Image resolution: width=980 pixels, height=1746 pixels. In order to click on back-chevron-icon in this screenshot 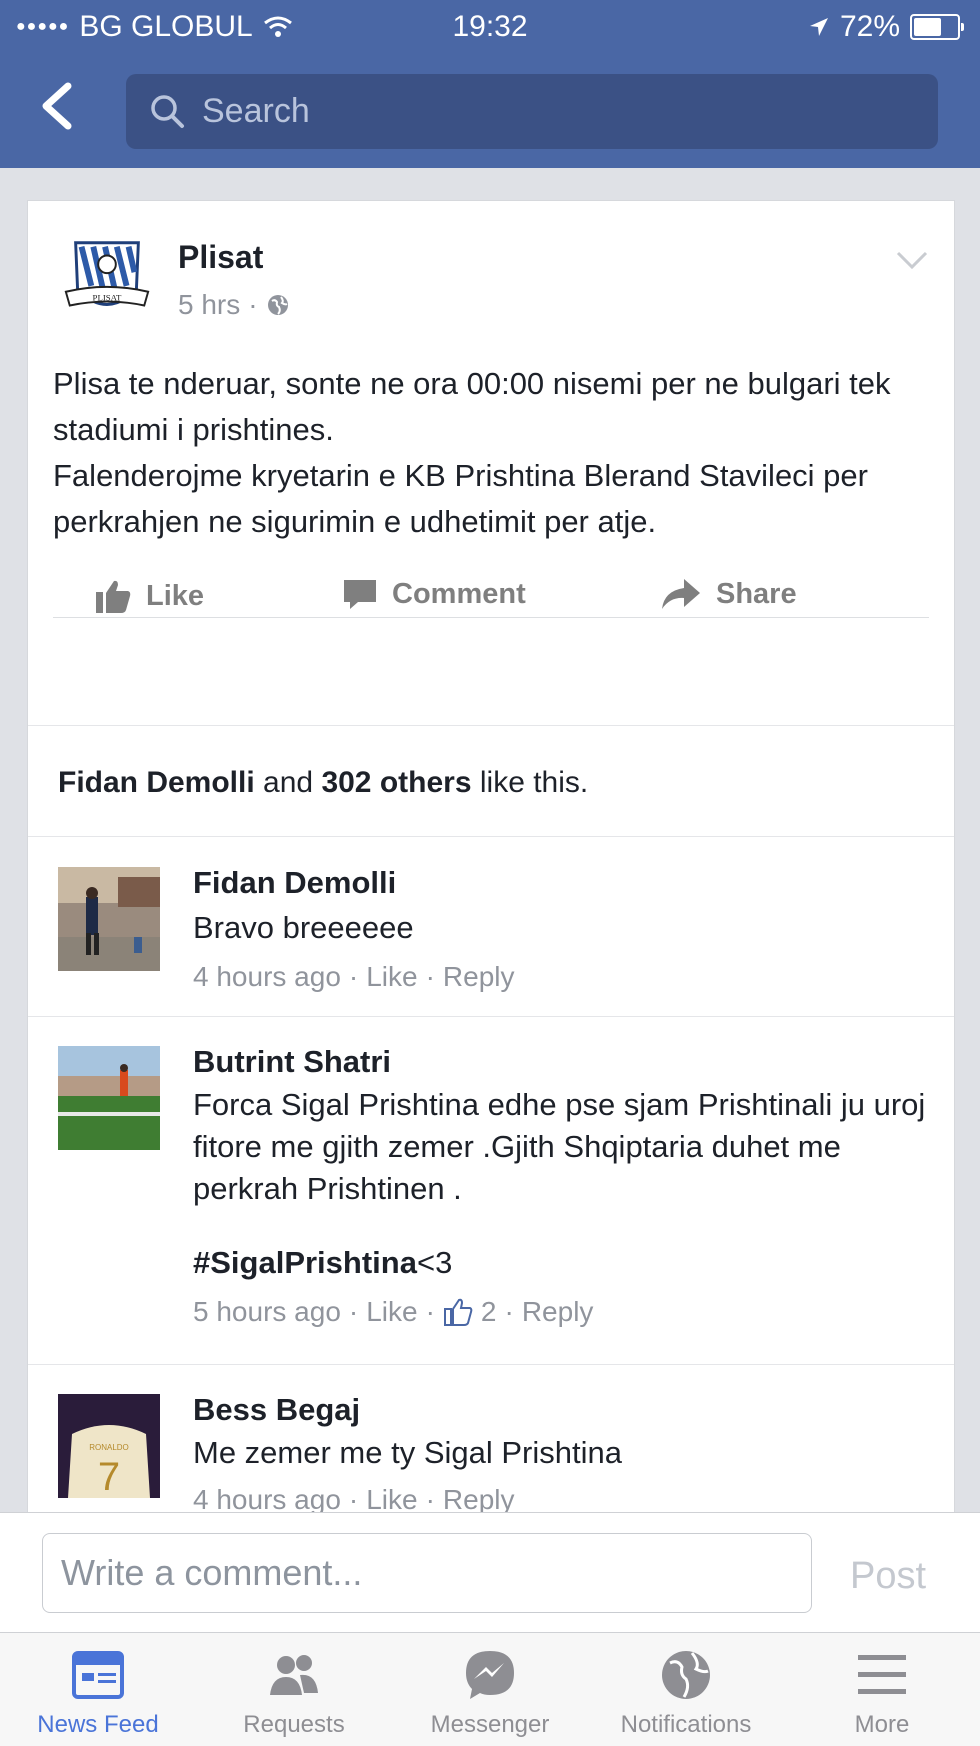, I will do `click(59, 106)`.